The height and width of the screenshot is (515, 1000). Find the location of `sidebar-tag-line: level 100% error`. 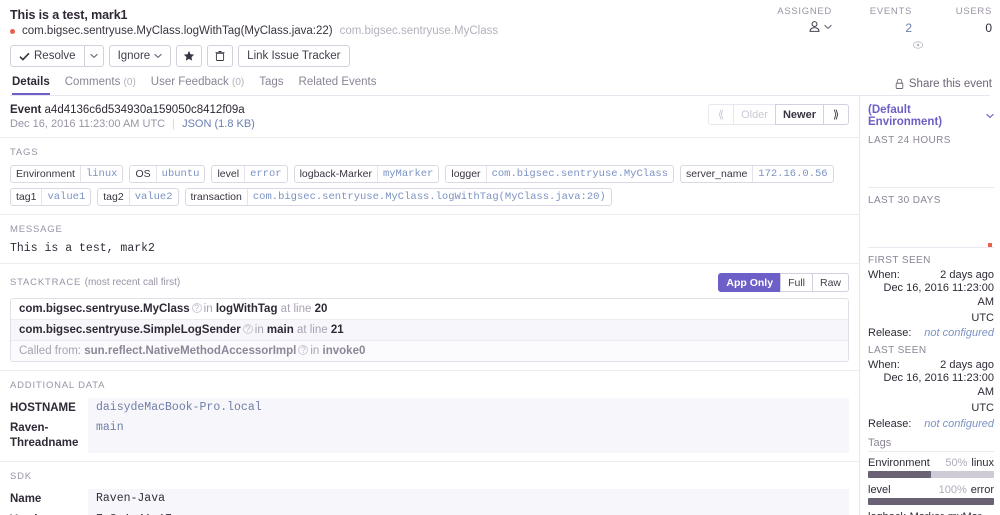

sidebar-tag-line: level 100% error is located at coordinates (931, 490).